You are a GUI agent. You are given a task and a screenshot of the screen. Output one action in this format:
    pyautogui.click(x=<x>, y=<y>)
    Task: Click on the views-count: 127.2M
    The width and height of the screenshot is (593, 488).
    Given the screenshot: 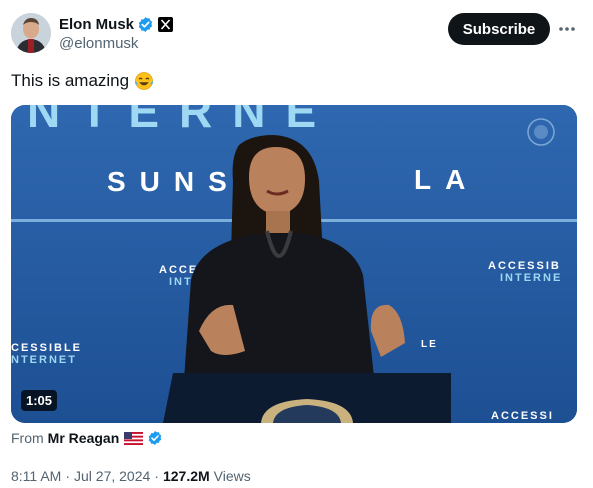 What is the action you would take?
    pyautogui.click(x=186, y=476)
    